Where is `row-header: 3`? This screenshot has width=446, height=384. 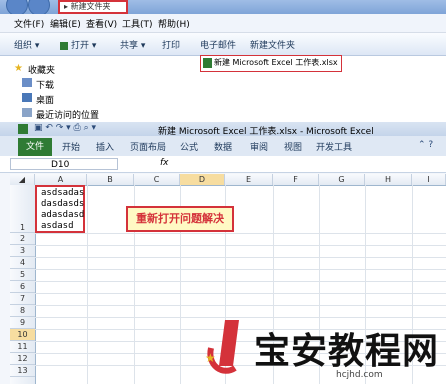
row-header: 3 is located at coordinates (22, 251).